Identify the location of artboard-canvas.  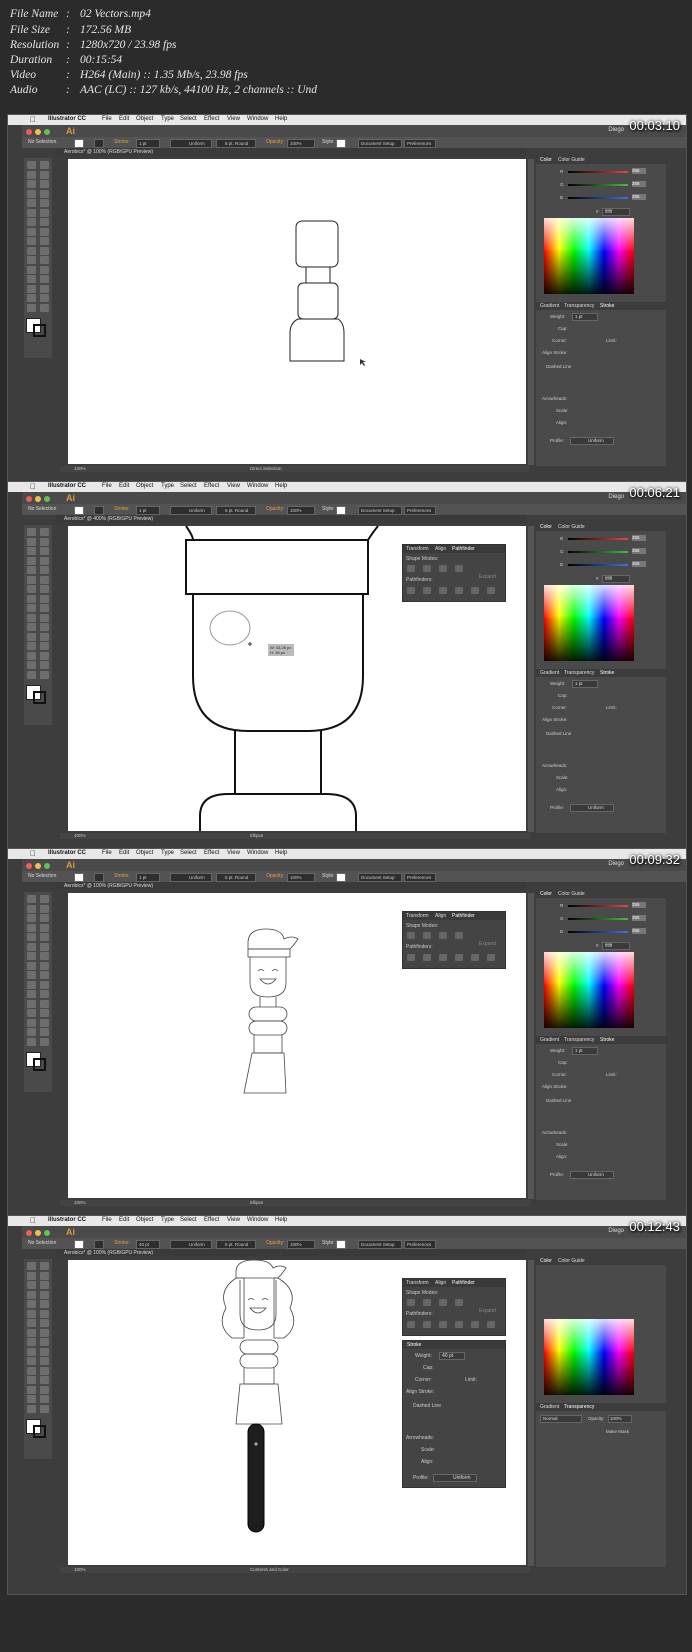
(297, 311).